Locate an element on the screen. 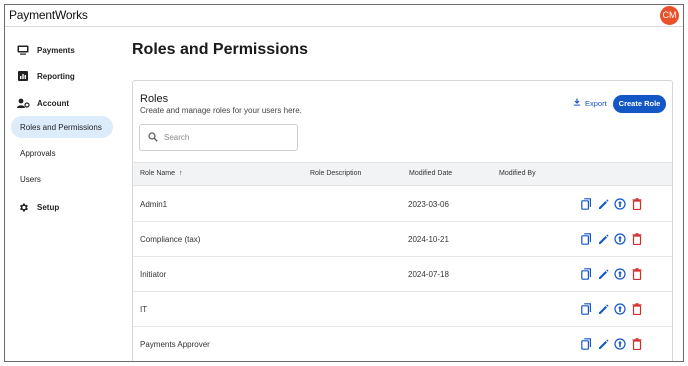 The image size is (688, 366). export-button: Export is located at coordinates (590, 103).